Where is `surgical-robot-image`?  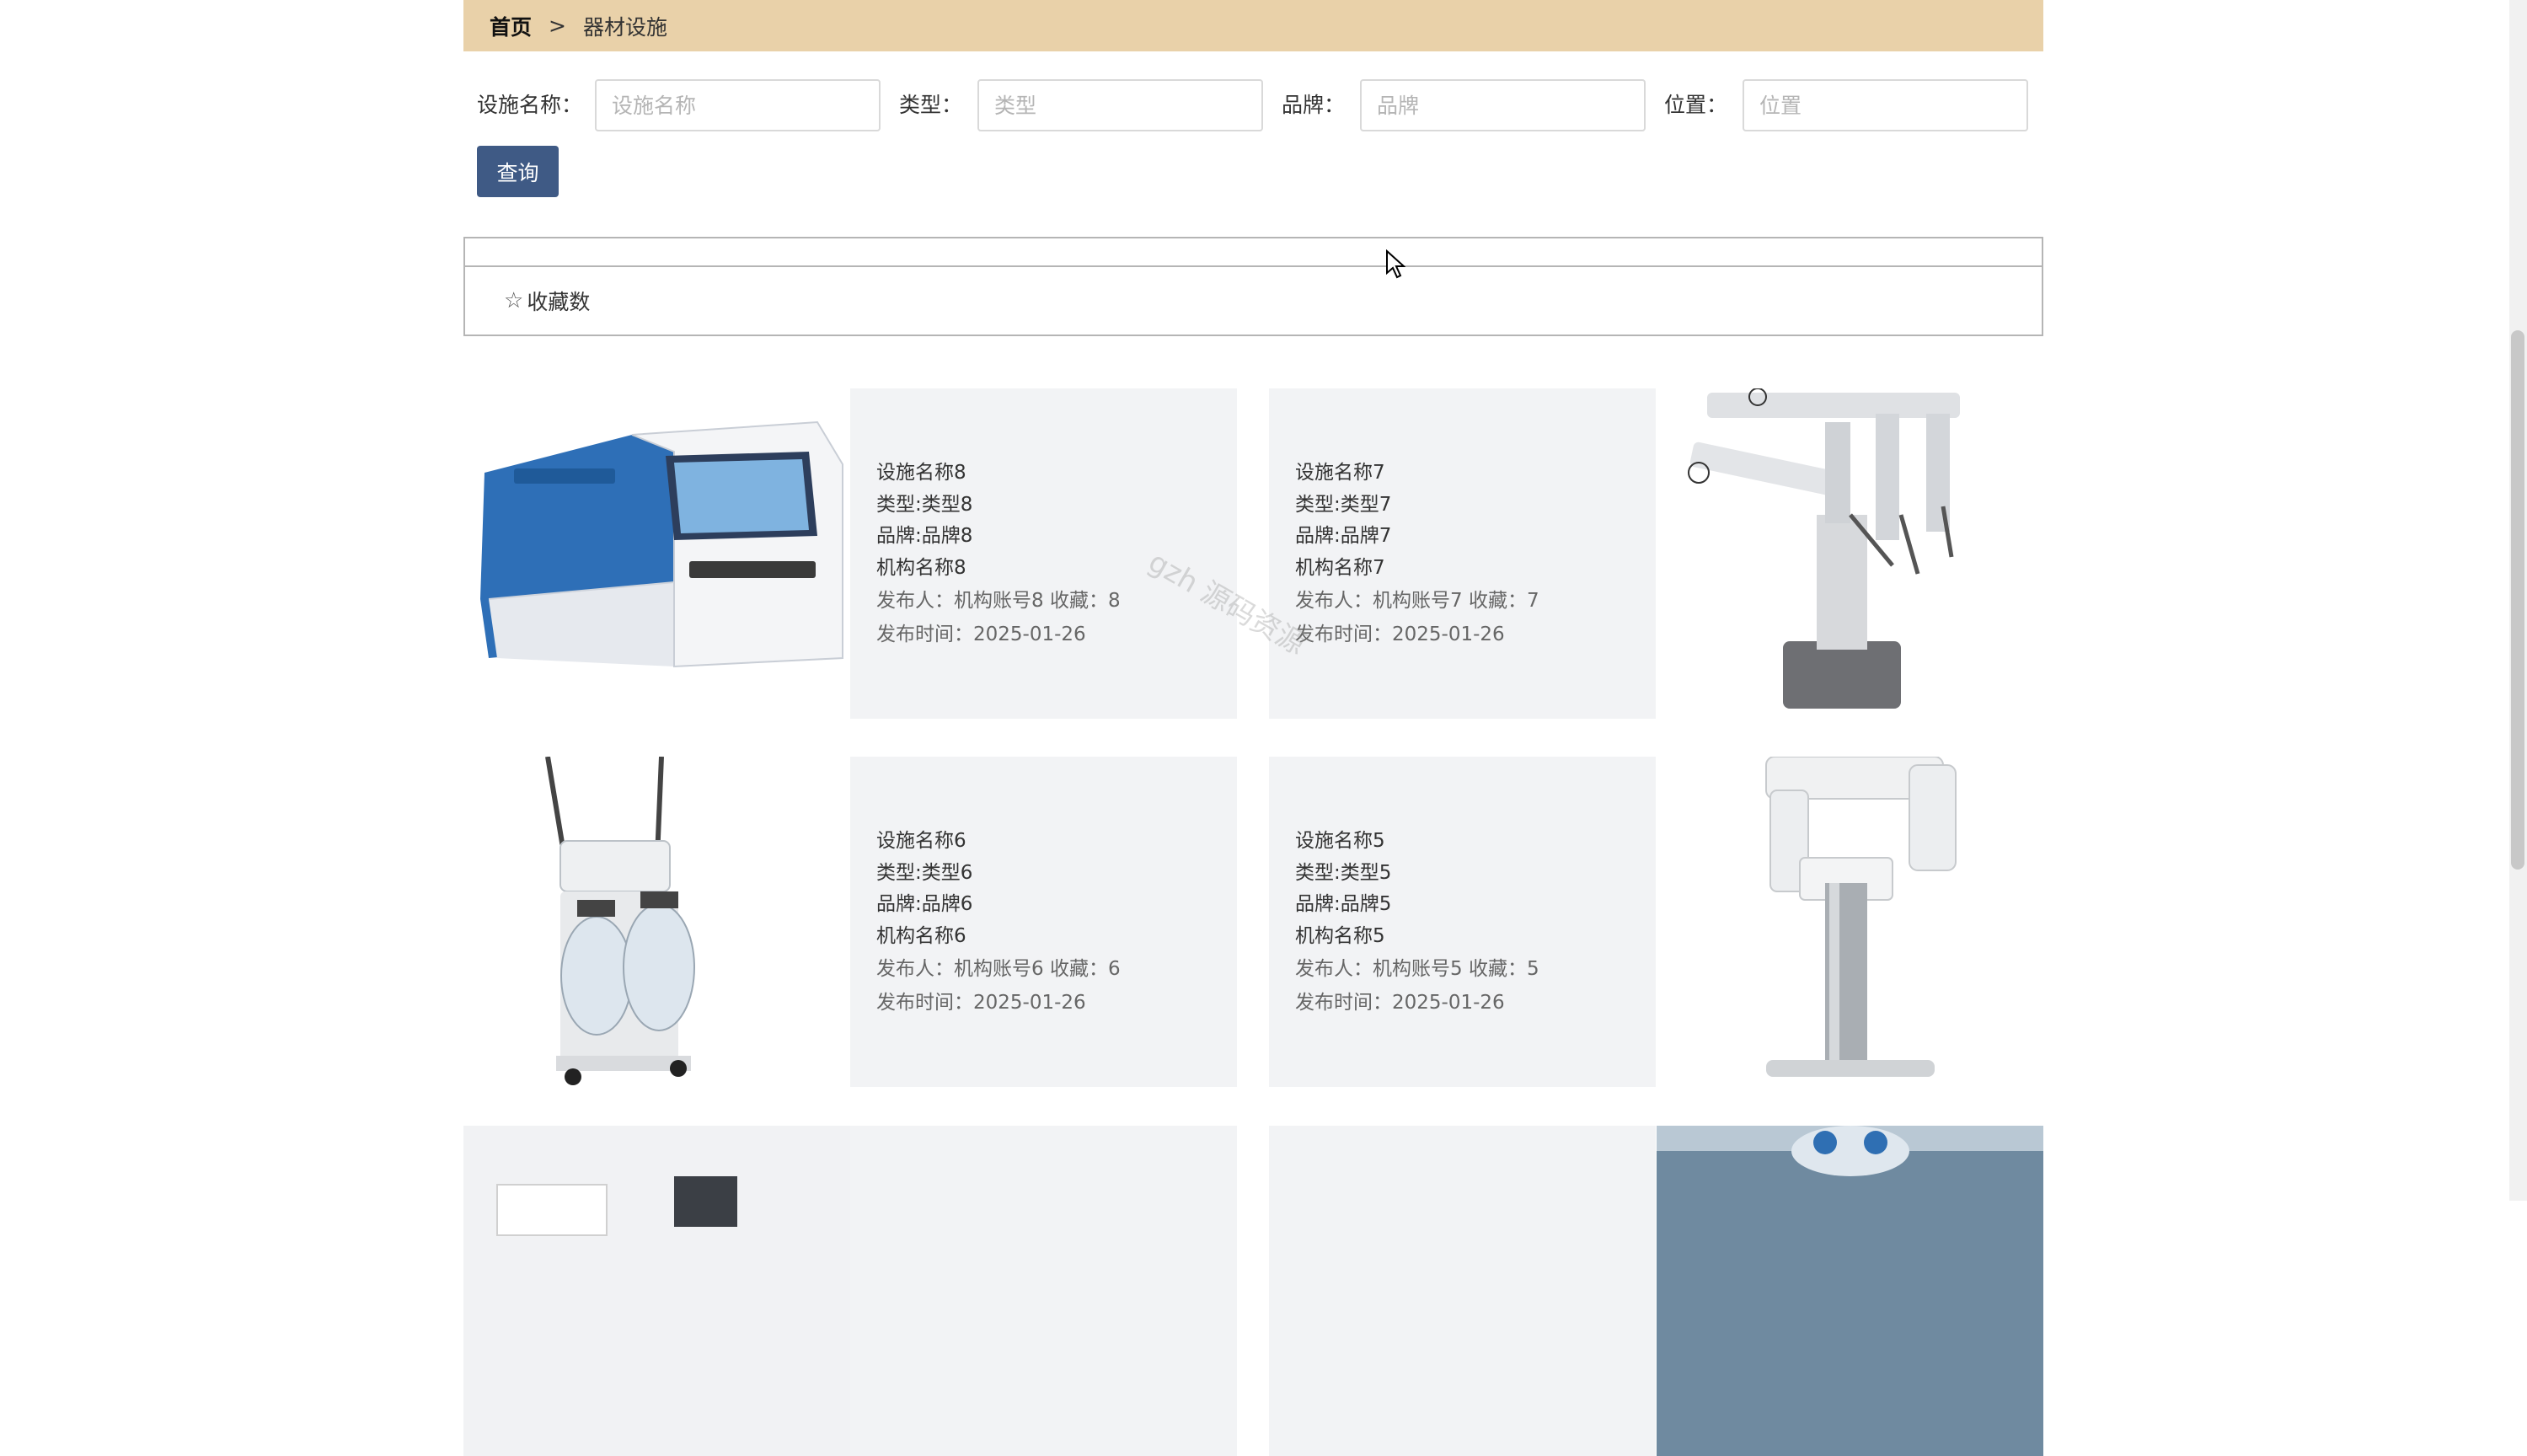
surgical-robot-image is located at coordinates (1850, 553).